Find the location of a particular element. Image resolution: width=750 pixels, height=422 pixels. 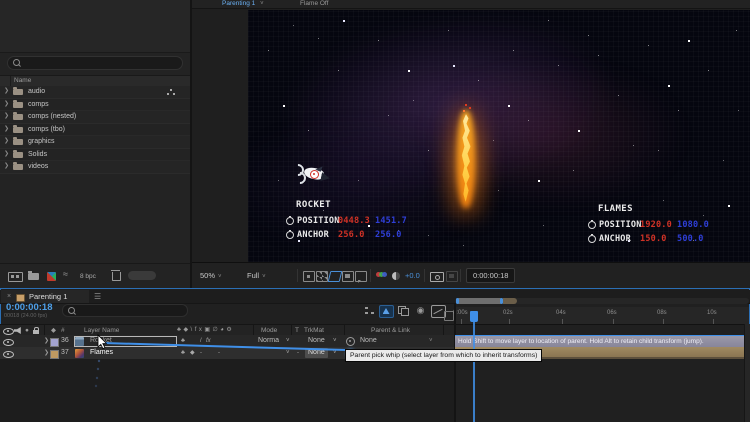

folder-row-audio: ❯ audio is located at coordinates (95, 92).